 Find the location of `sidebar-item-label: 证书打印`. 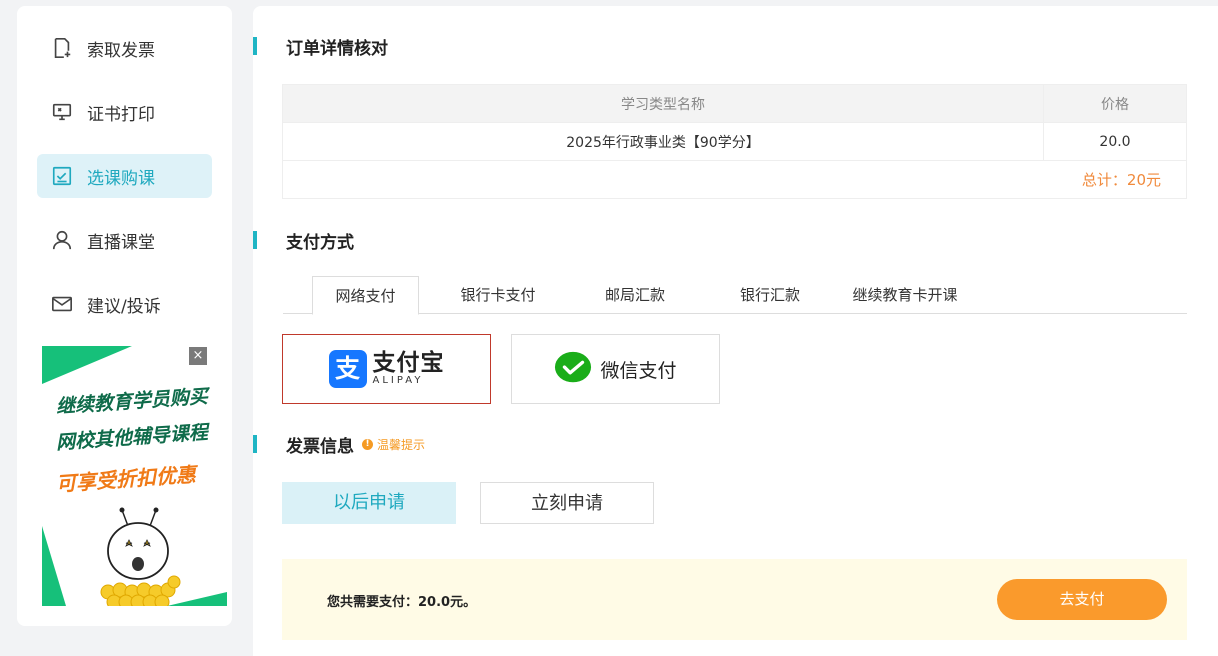

sidebar-item-label: 证书打印 is located at coordinates (121, 112).